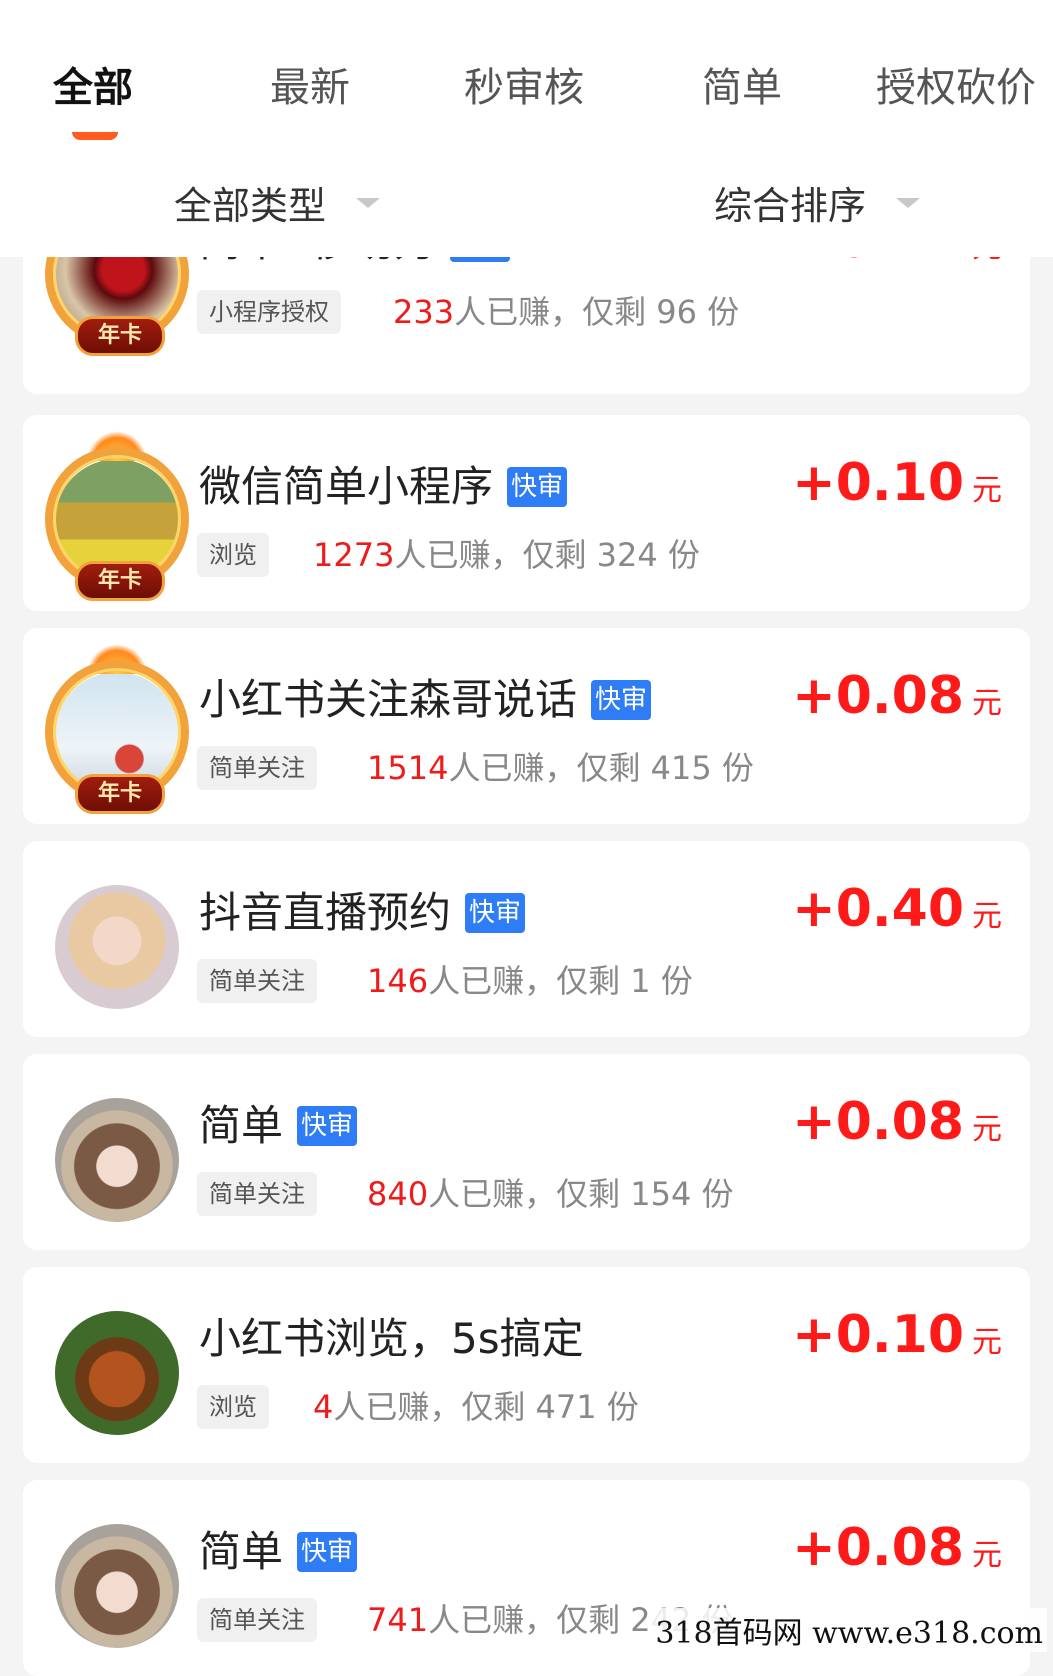  I want to click on sort-caret-icon, so click(908, 203).